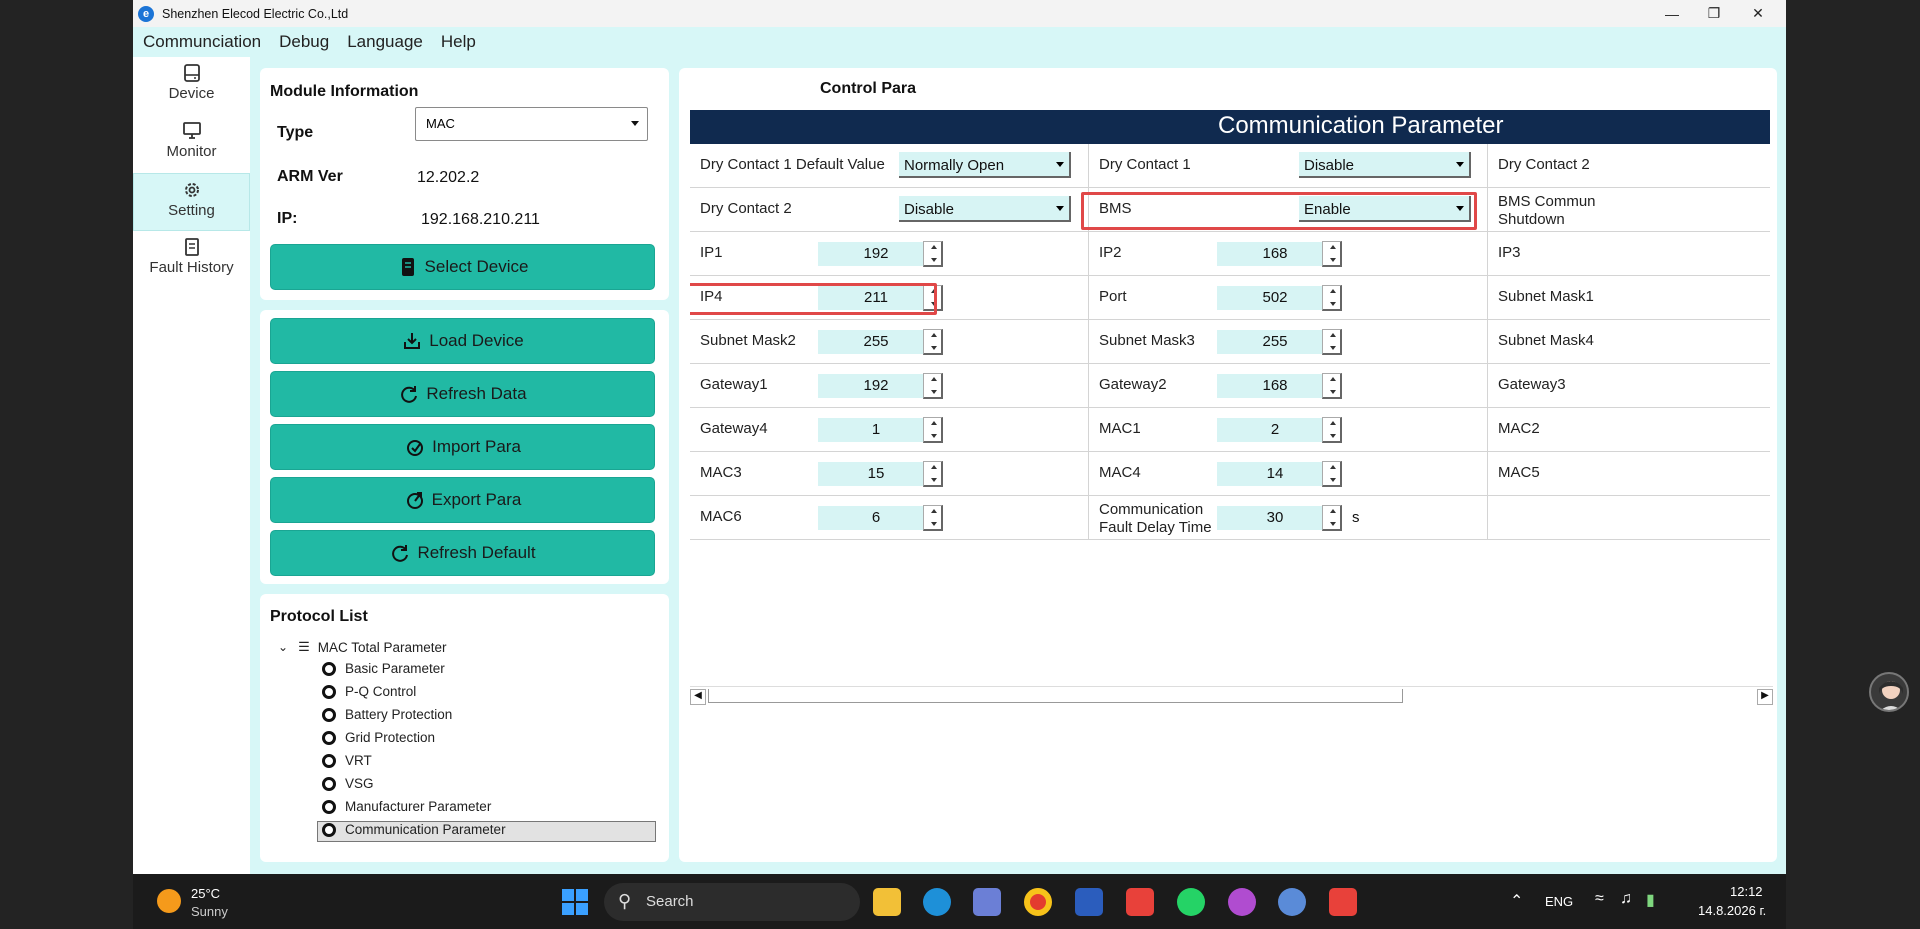 The height and width of the screenshot is (929, 1920). Describe the element at coordinates (1332, 254) in the screenshot. I see `ip2-stepper` at that location.